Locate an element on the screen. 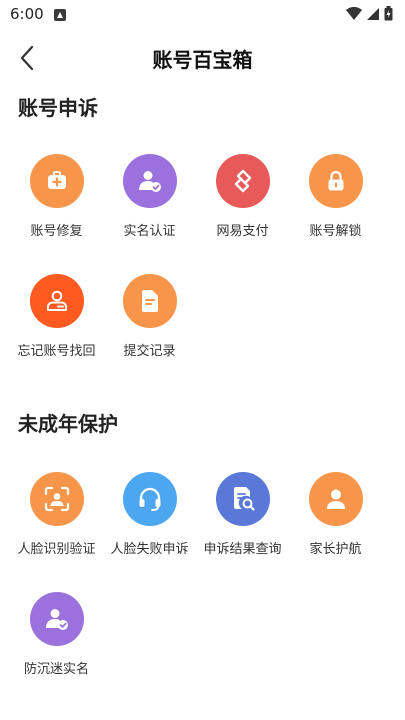 The width and height of the screenshot is (405, 720). item-label: 网易支付 is located at coordinates (242, 231).